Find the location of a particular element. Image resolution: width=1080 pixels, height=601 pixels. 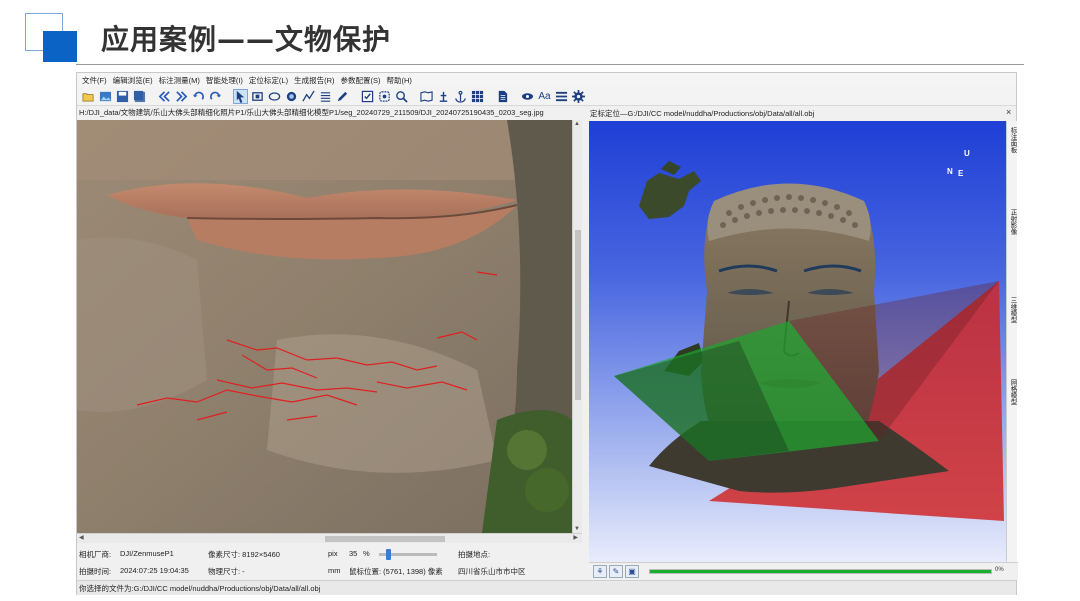

pixel-size: 像素尺寸: 8192×5460 is located at coordinates (244, 554).